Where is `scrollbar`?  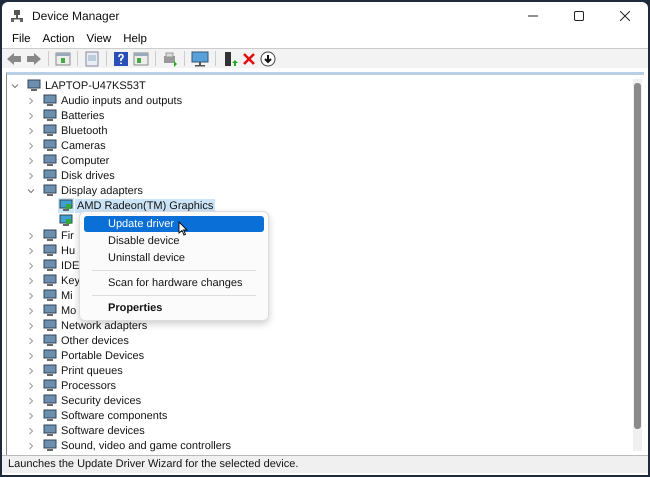
scrollbar is located at coordinates (637, 265).